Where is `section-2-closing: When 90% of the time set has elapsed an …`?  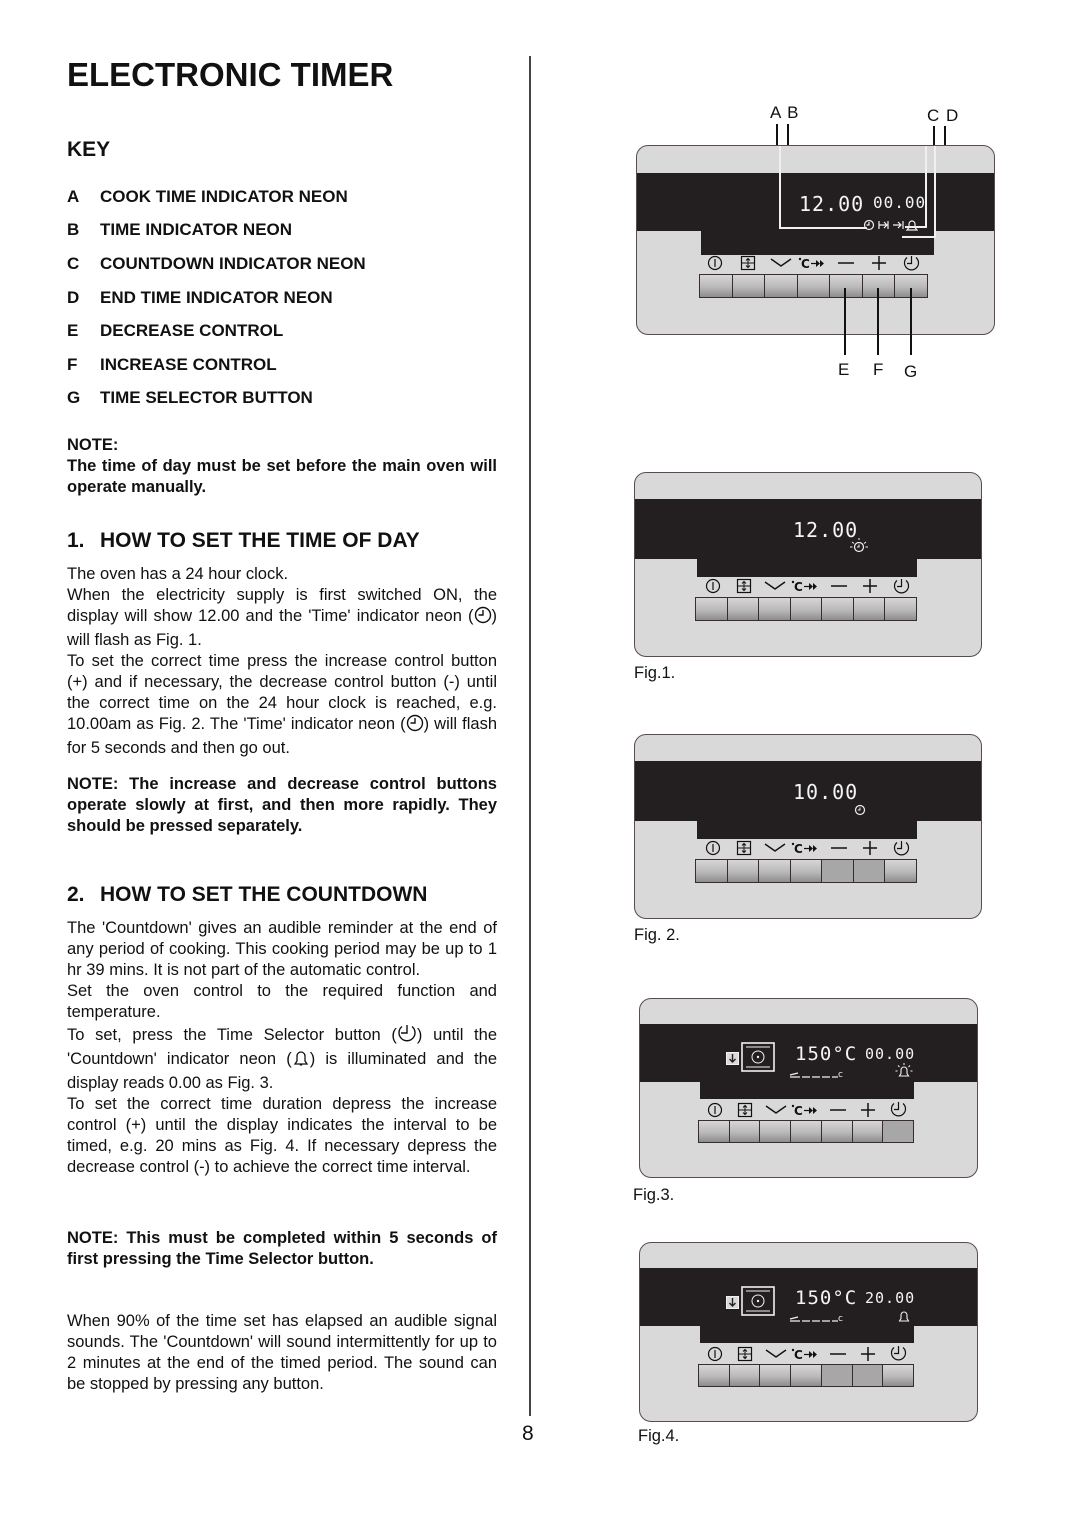 section-2-closing: When 90% of the time set has elapsed an … is located at coordinates (282, 1353).